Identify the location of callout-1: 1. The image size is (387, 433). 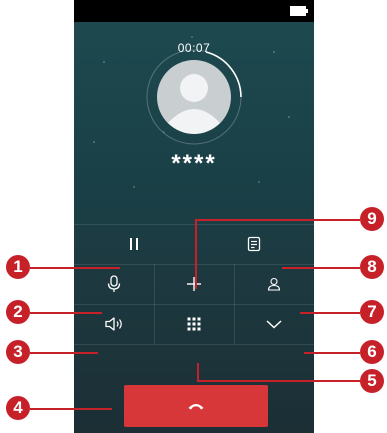
(18, 267).